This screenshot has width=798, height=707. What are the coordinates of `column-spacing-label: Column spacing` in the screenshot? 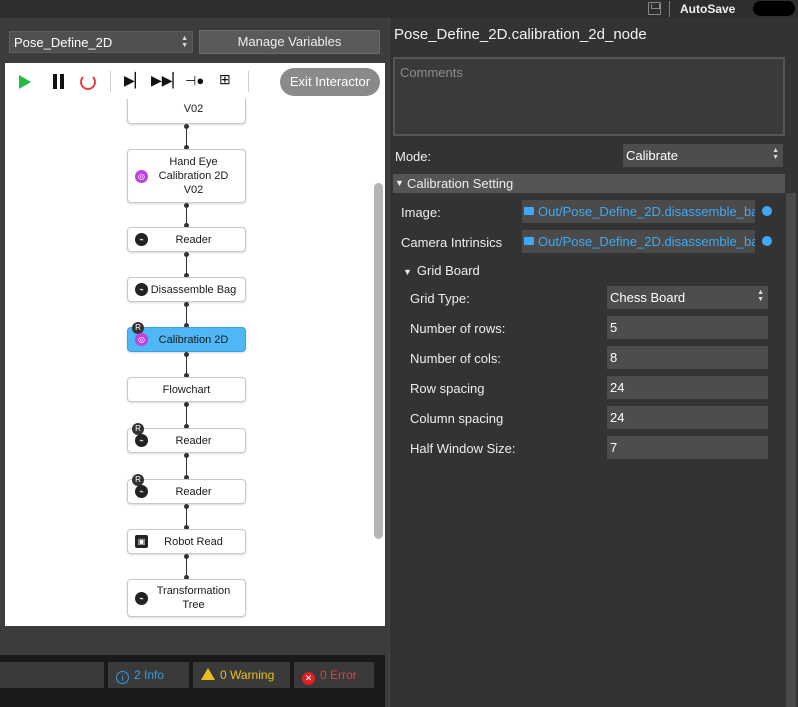 It's located at (457, 418).